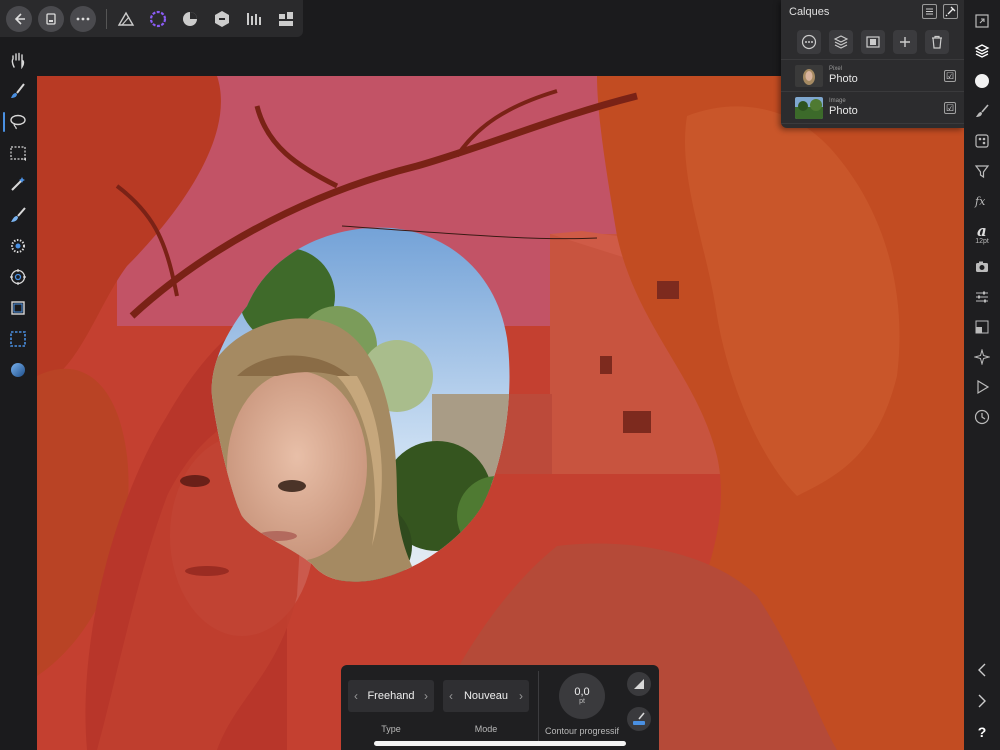 The height and width of the screenshot is (750, 1000). What do you see at coordinates (391, 729) in the screenshot?
I see `type-label: Type` at bounding box center [391, 729].